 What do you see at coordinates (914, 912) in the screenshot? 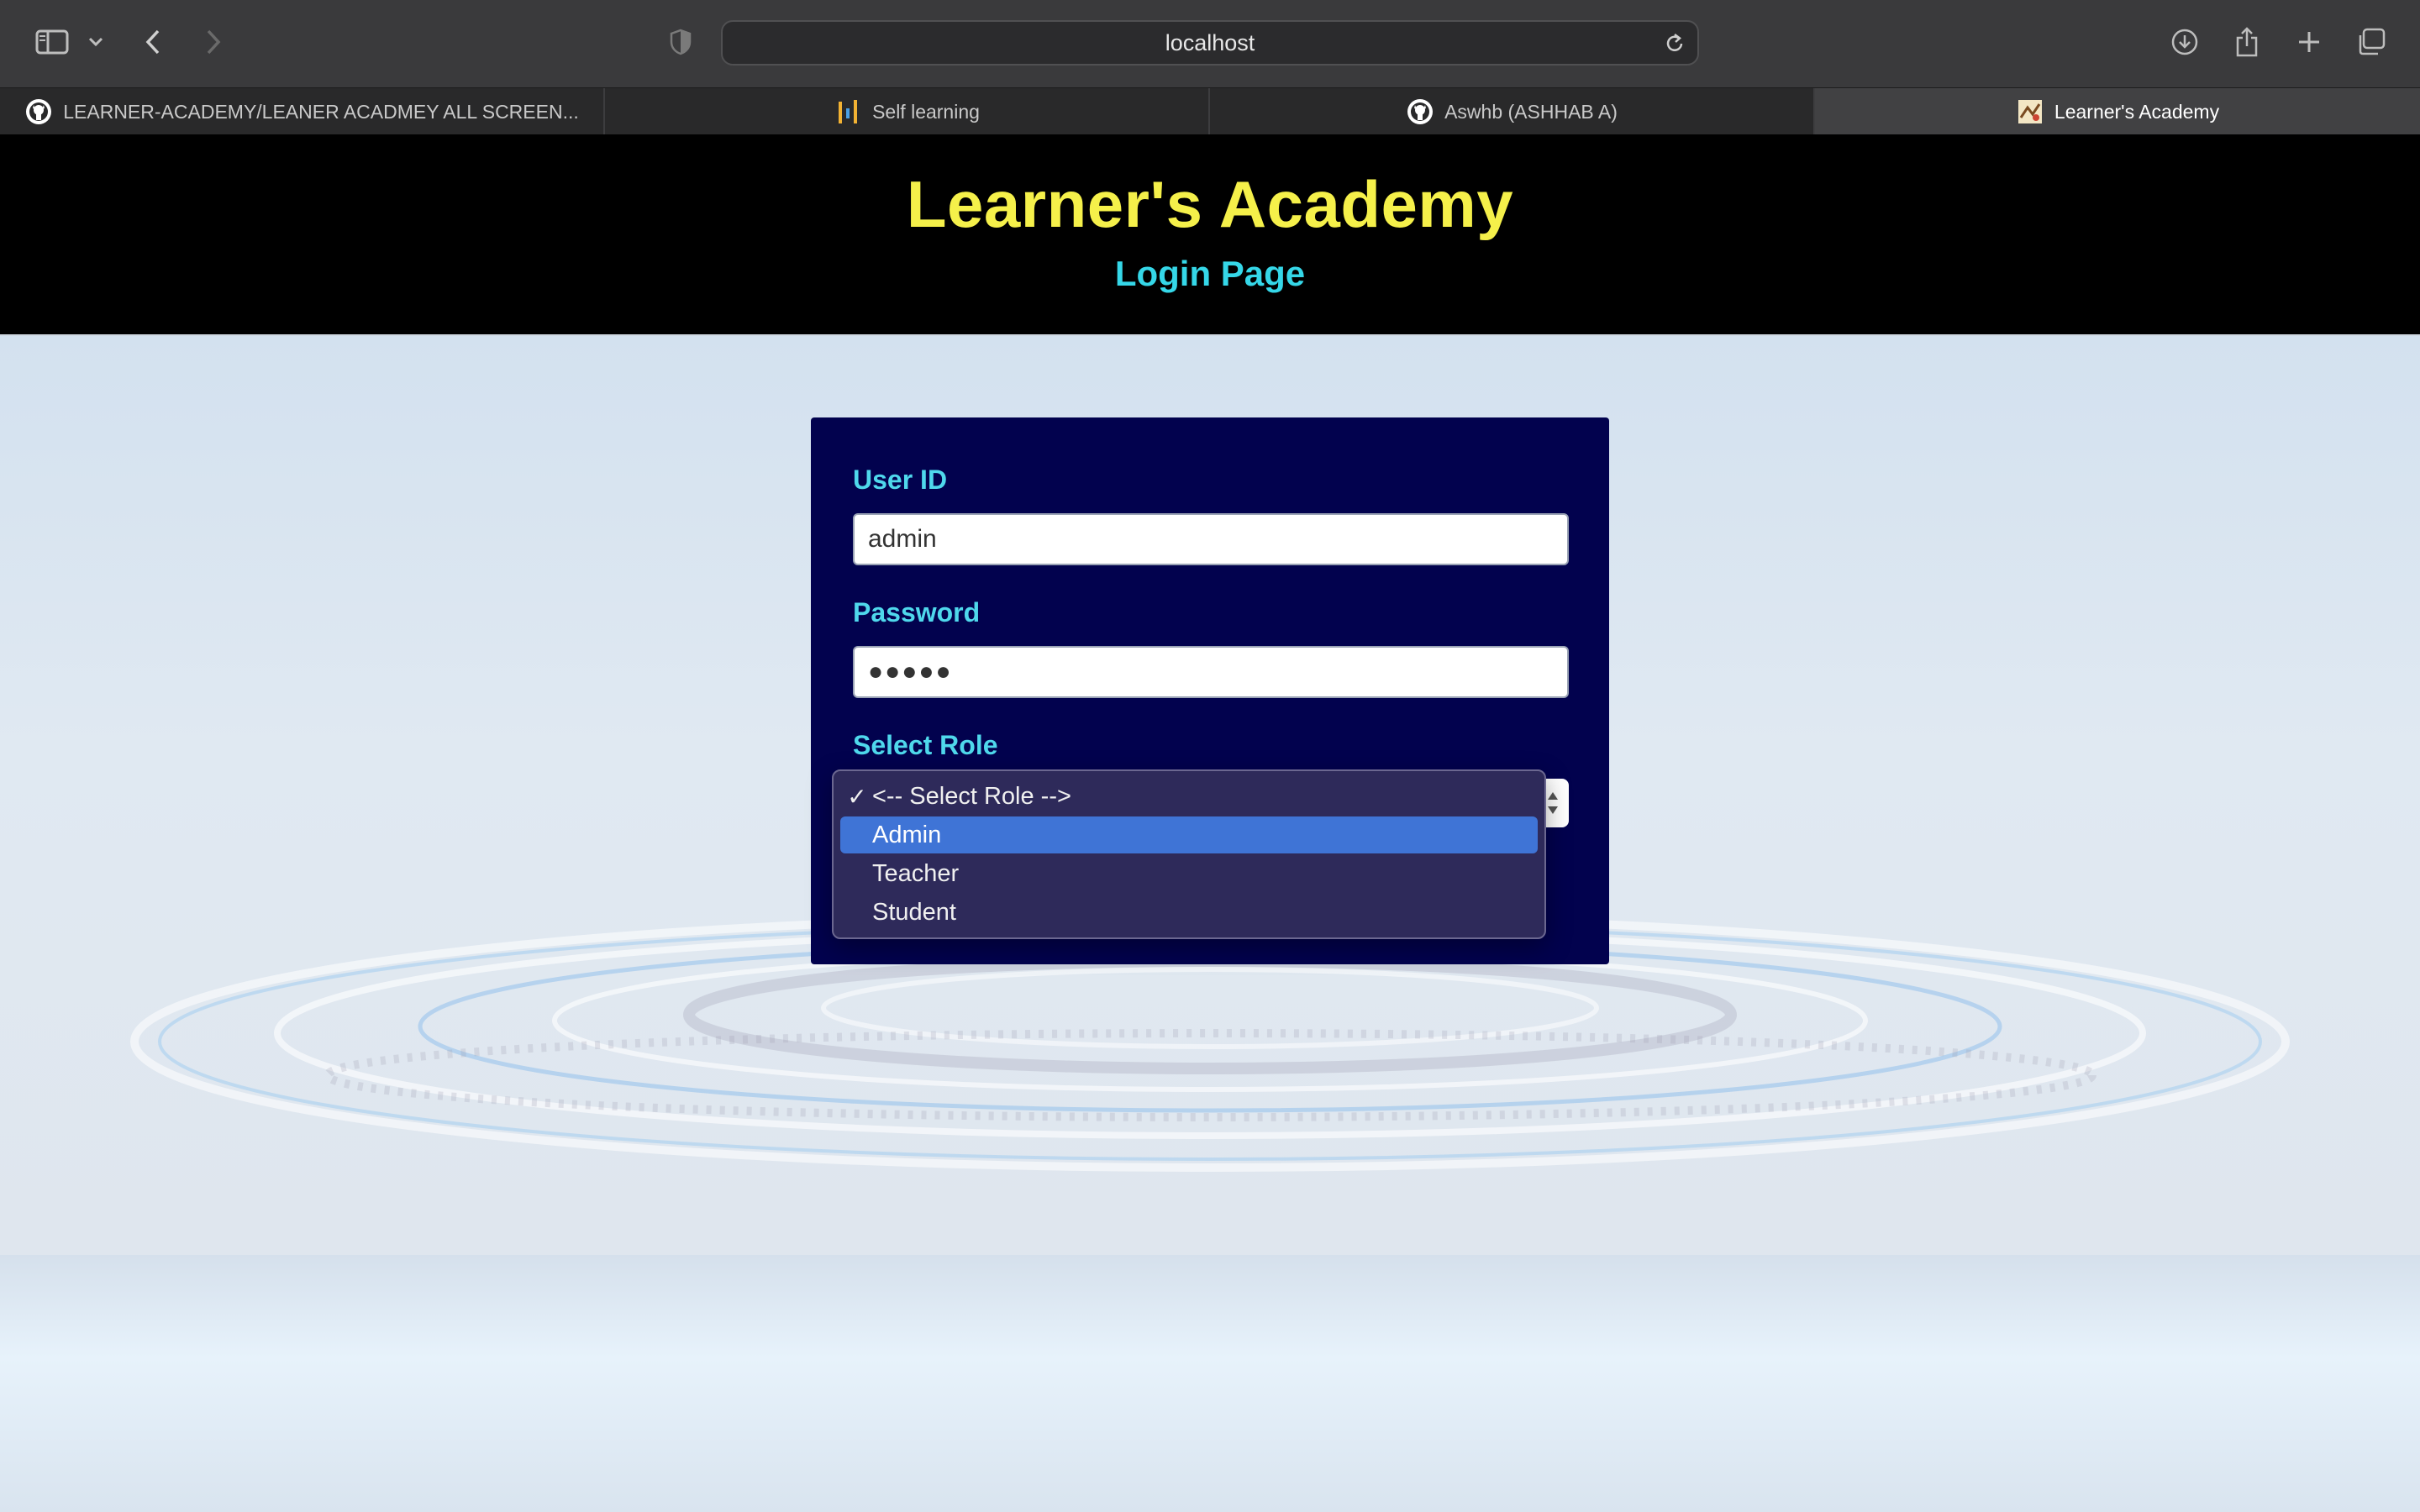
I see `option-label: Student` at bounding box center [914, 912].